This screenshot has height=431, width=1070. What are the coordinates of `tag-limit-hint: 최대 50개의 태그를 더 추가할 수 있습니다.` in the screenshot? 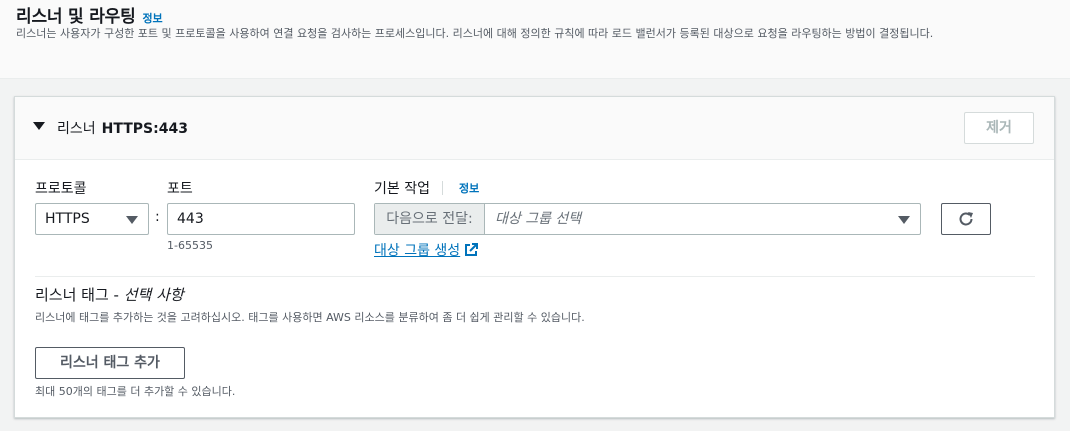 It's located at (135, 391).